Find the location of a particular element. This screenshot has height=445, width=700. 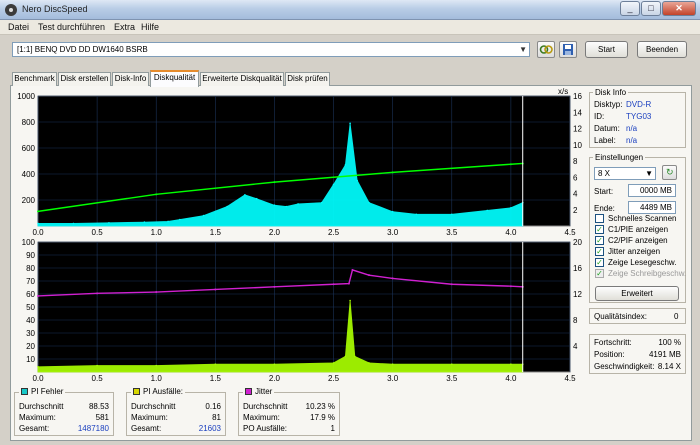

pi-errors-avg-value: 88.53 is located at coordinates (98, 406).